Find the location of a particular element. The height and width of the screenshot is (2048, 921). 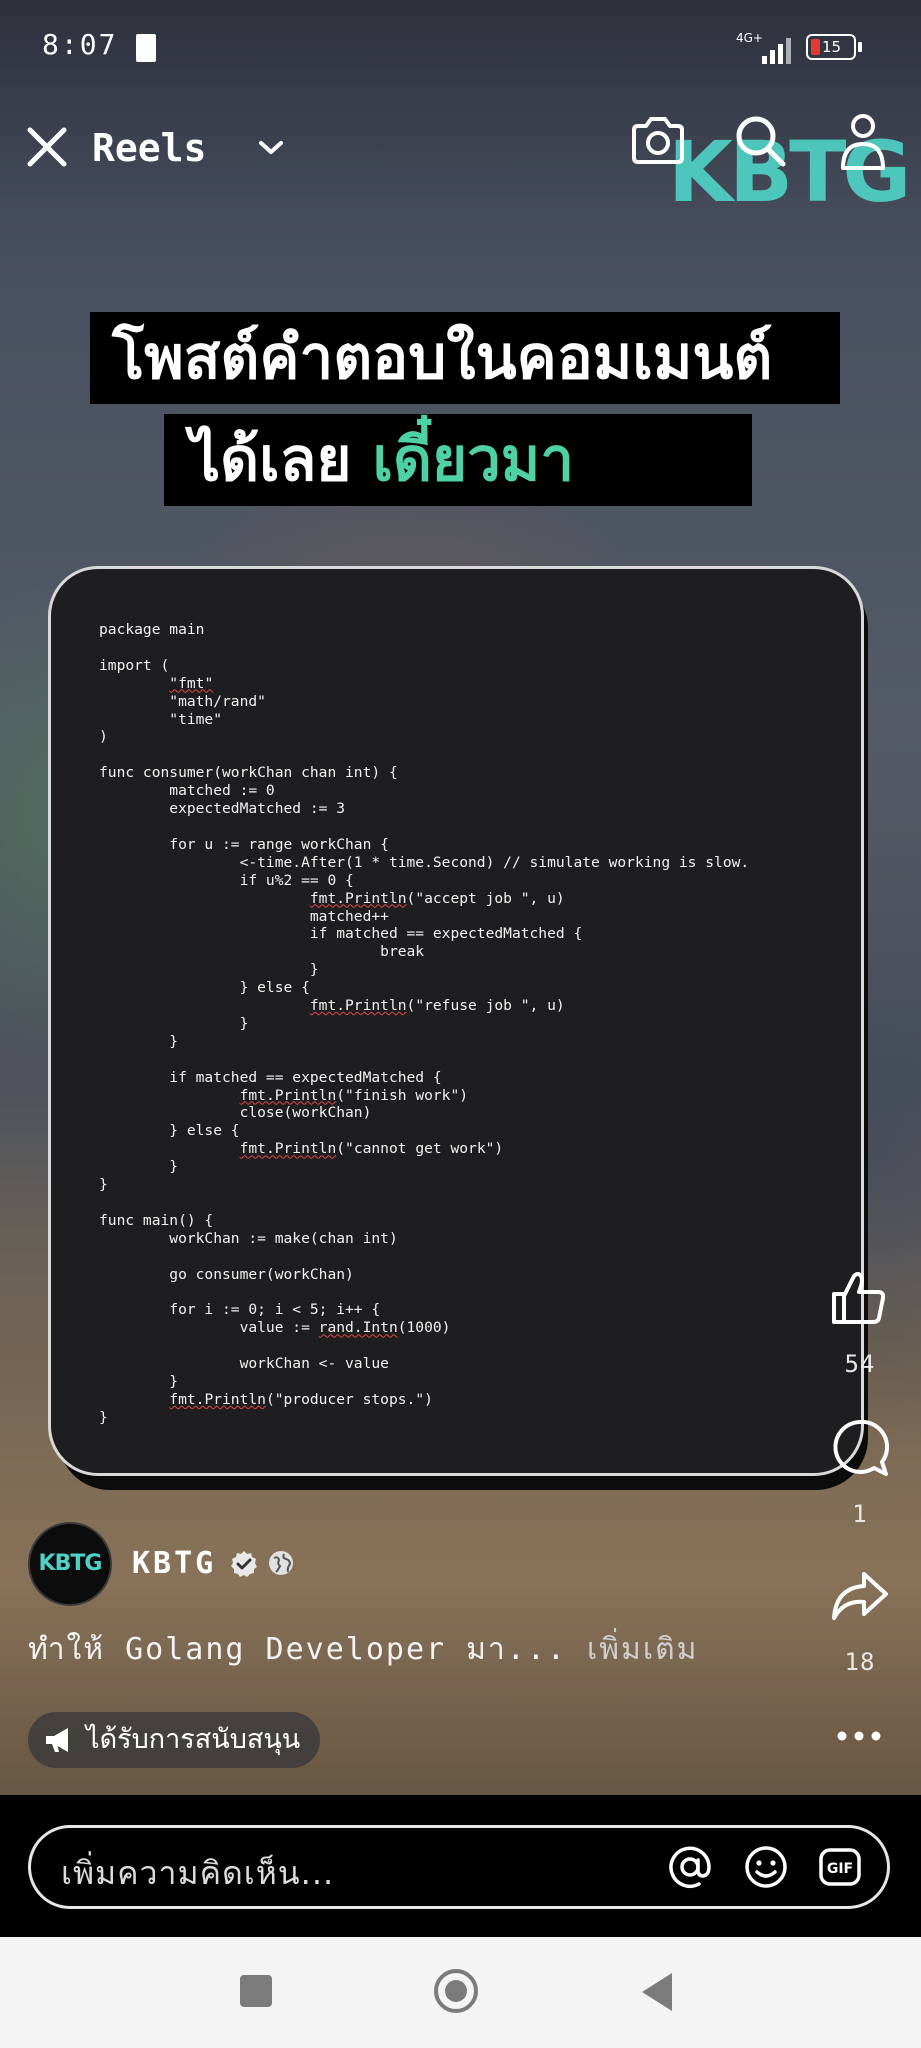

code-line: matched := 0 is located at coordinates (222, 791).